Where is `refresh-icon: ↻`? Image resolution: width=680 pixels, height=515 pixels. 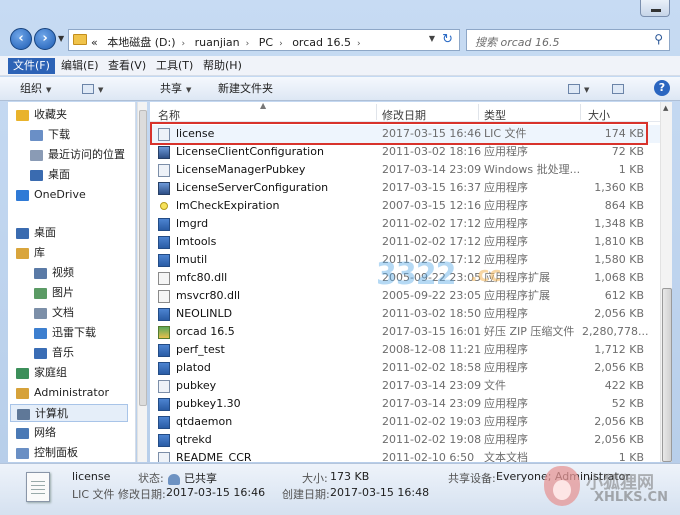
refresh-icon: ↻ is located at coordinates (447, 39).